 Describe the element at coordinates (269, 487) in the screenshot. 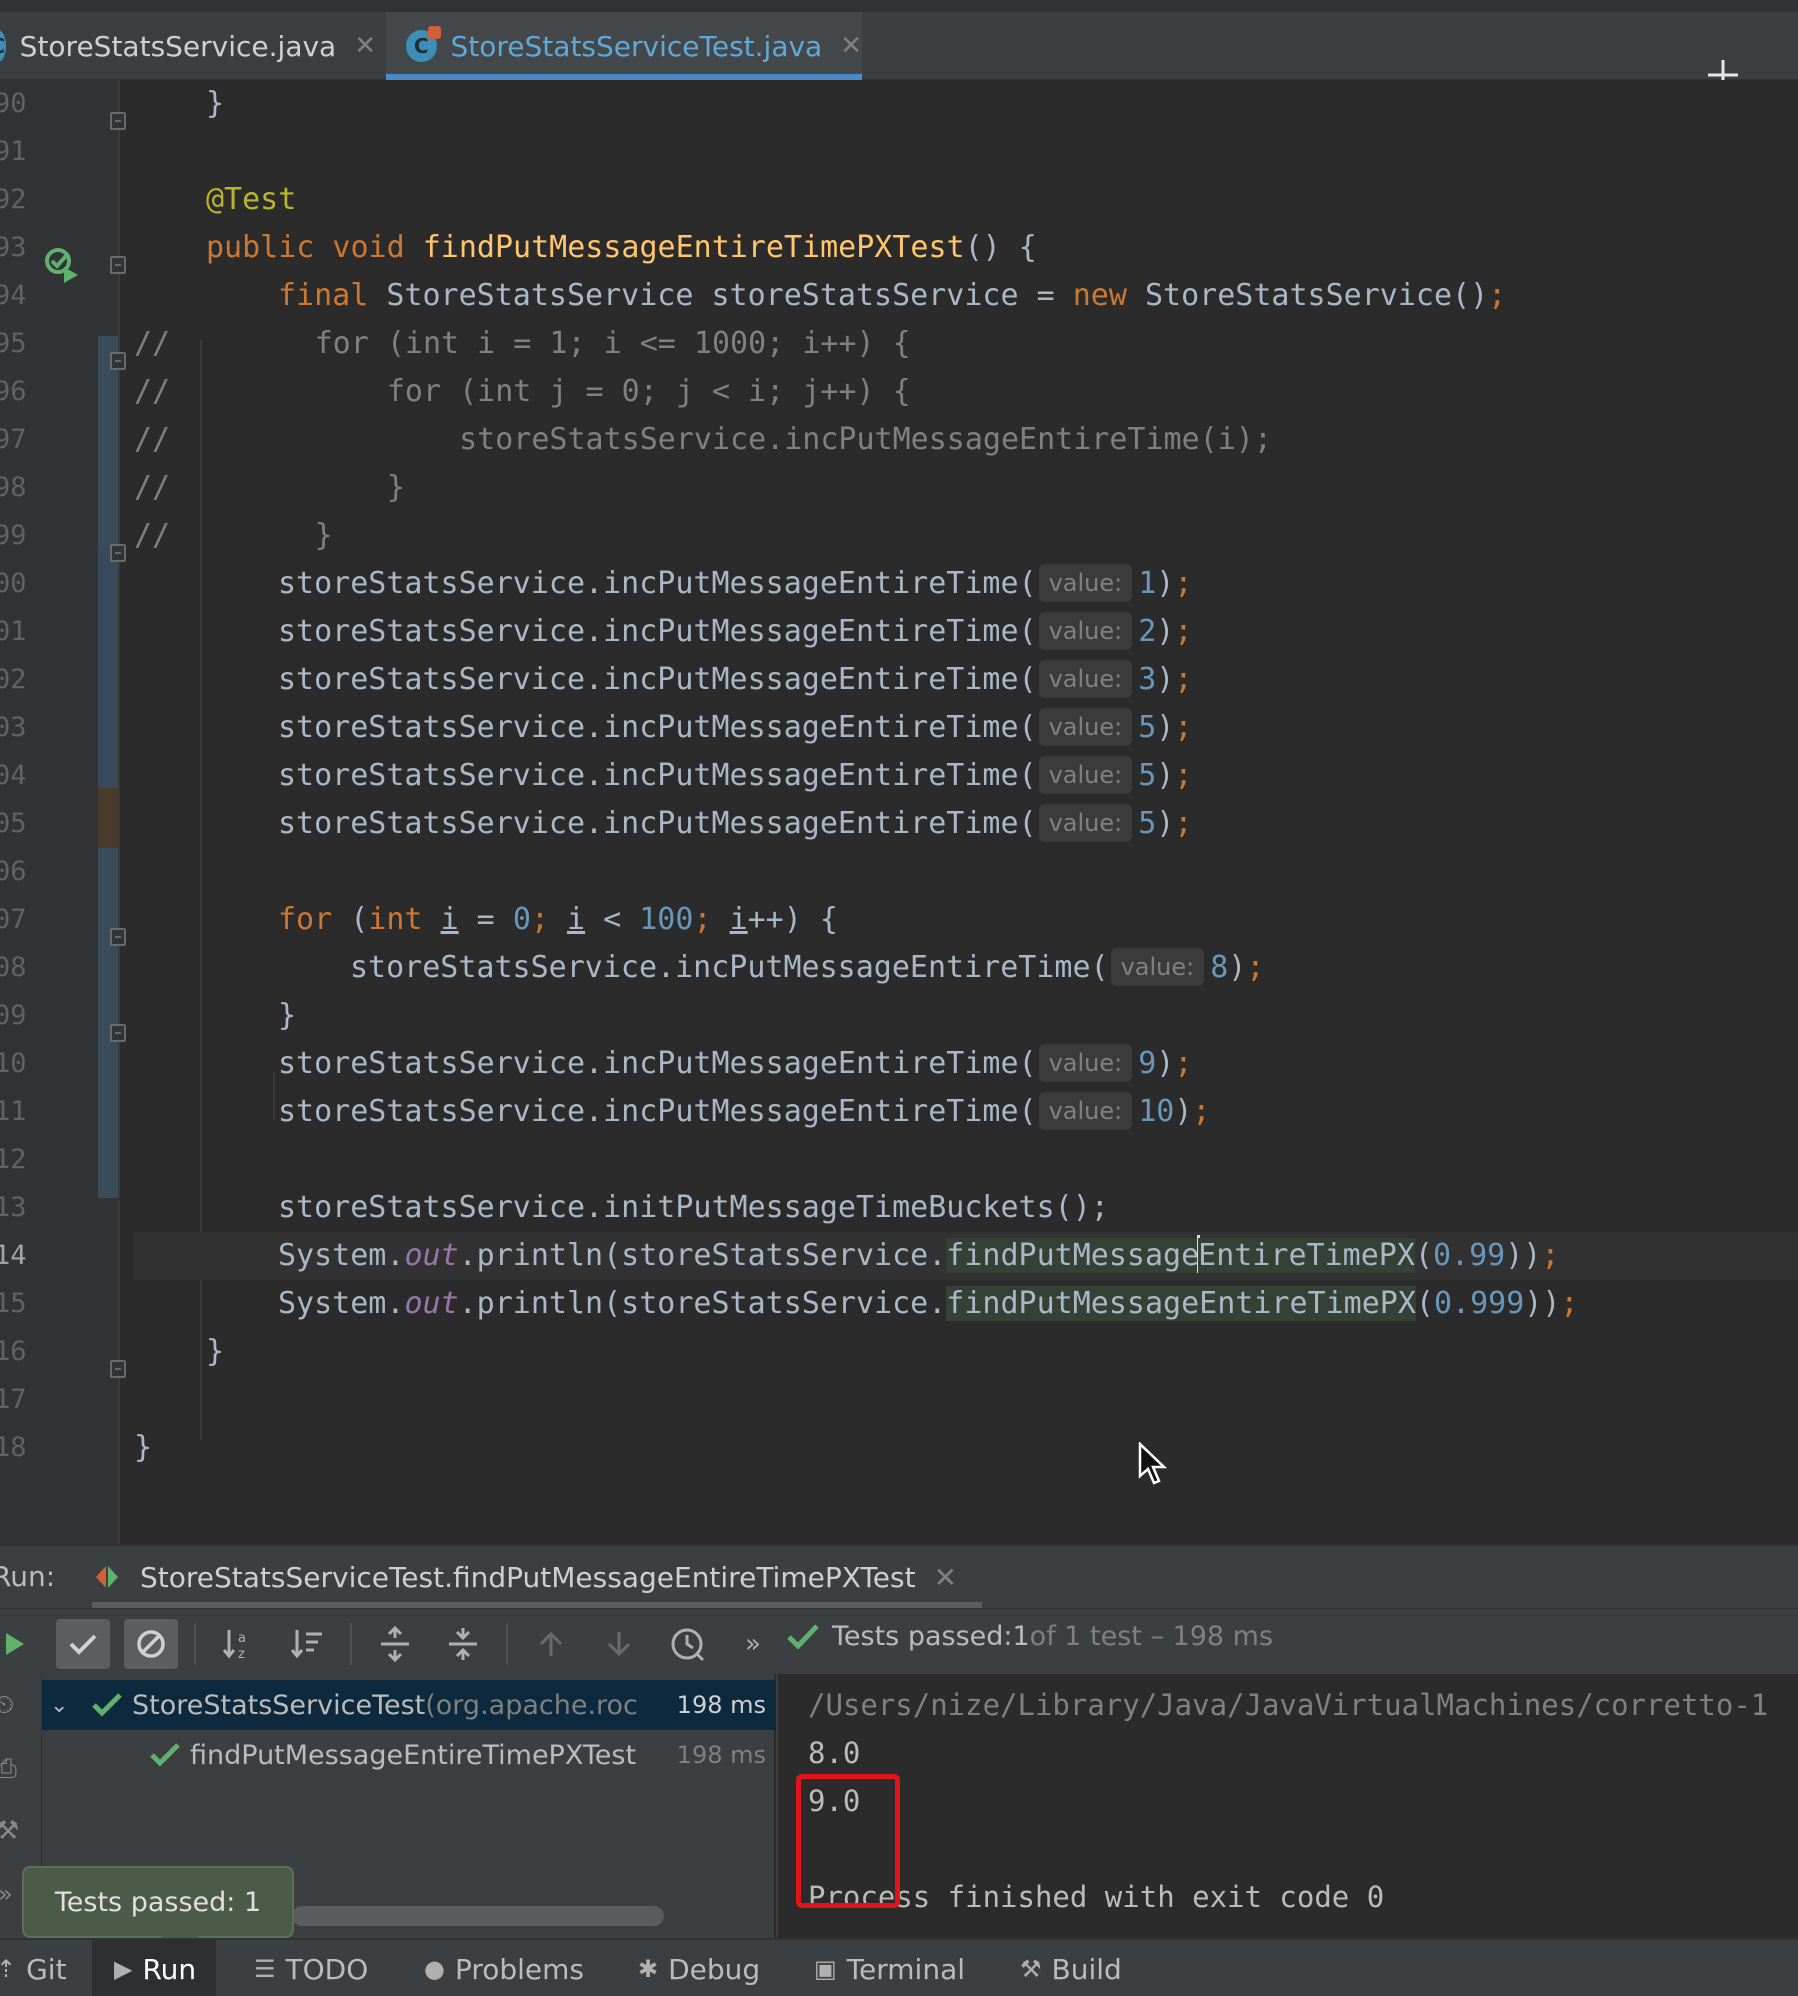

I see `code-line-98-comment: // }` at that location.